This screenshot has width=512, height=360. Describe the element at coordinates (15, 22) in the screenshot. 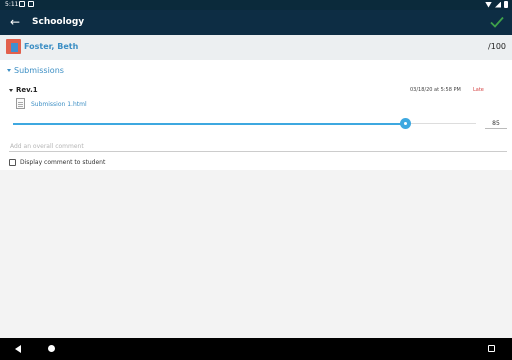

I see `back-arrow-icon: ←` at that location.